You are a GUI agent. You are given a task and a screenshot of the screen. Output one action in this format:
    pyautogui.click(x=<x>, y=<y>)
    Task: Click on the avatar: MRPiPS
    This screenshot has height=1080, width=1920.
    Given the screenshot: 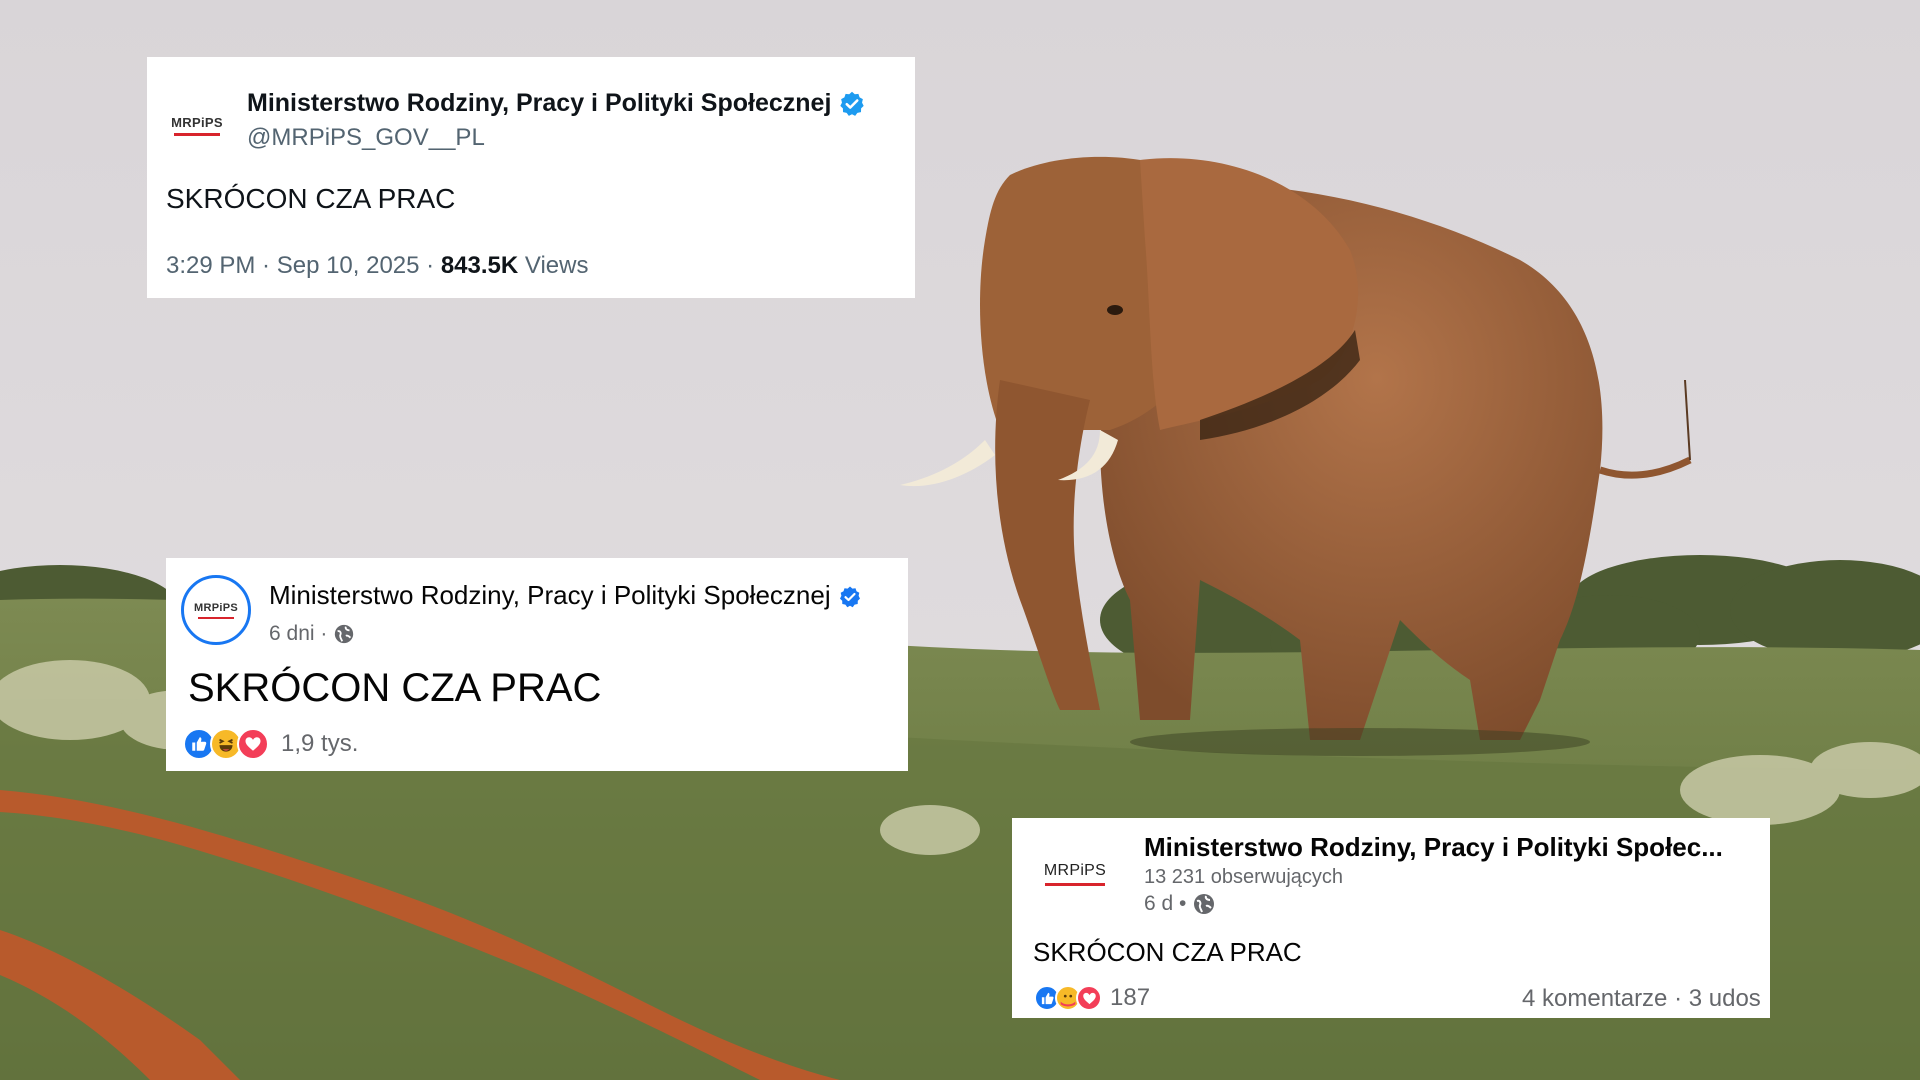 What is the action you would take?
    pyautogui.click(x=216, y=610)
    